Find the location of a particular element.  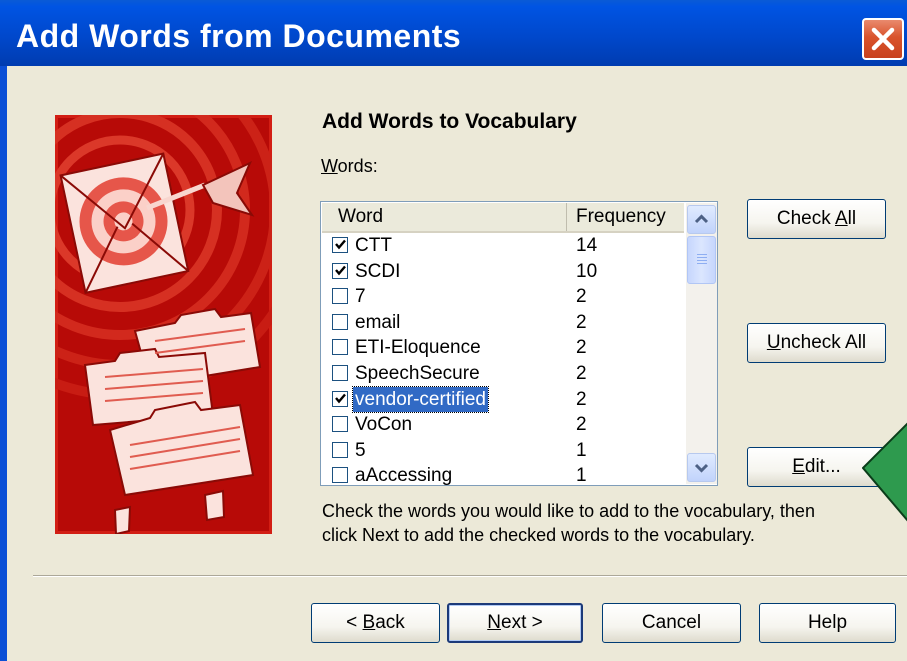

list-header: Word Frequency is located at coordinates (503, 218).